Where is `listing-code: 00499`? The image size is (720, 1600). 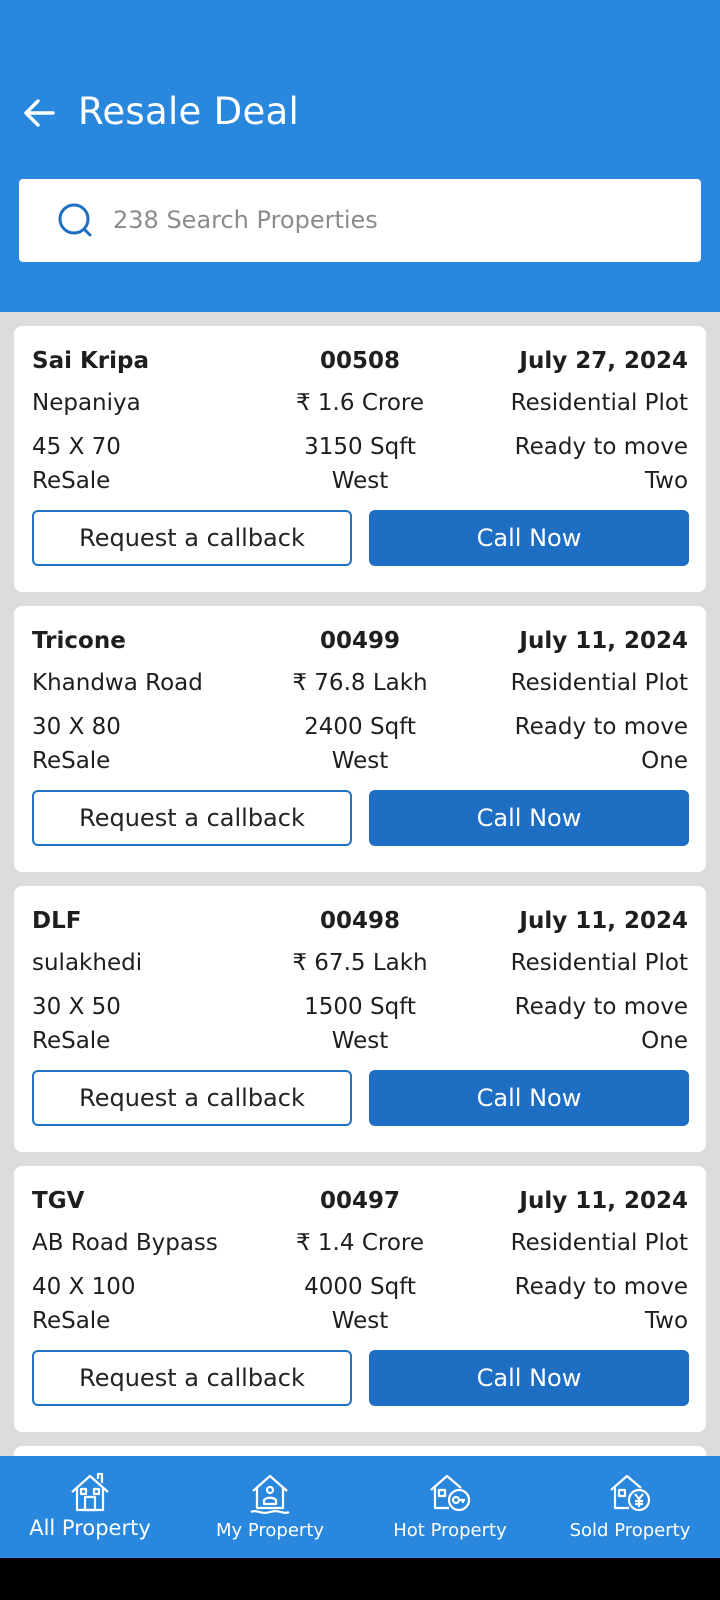 listing-code: 00499 is located at coordinates (360, 641).